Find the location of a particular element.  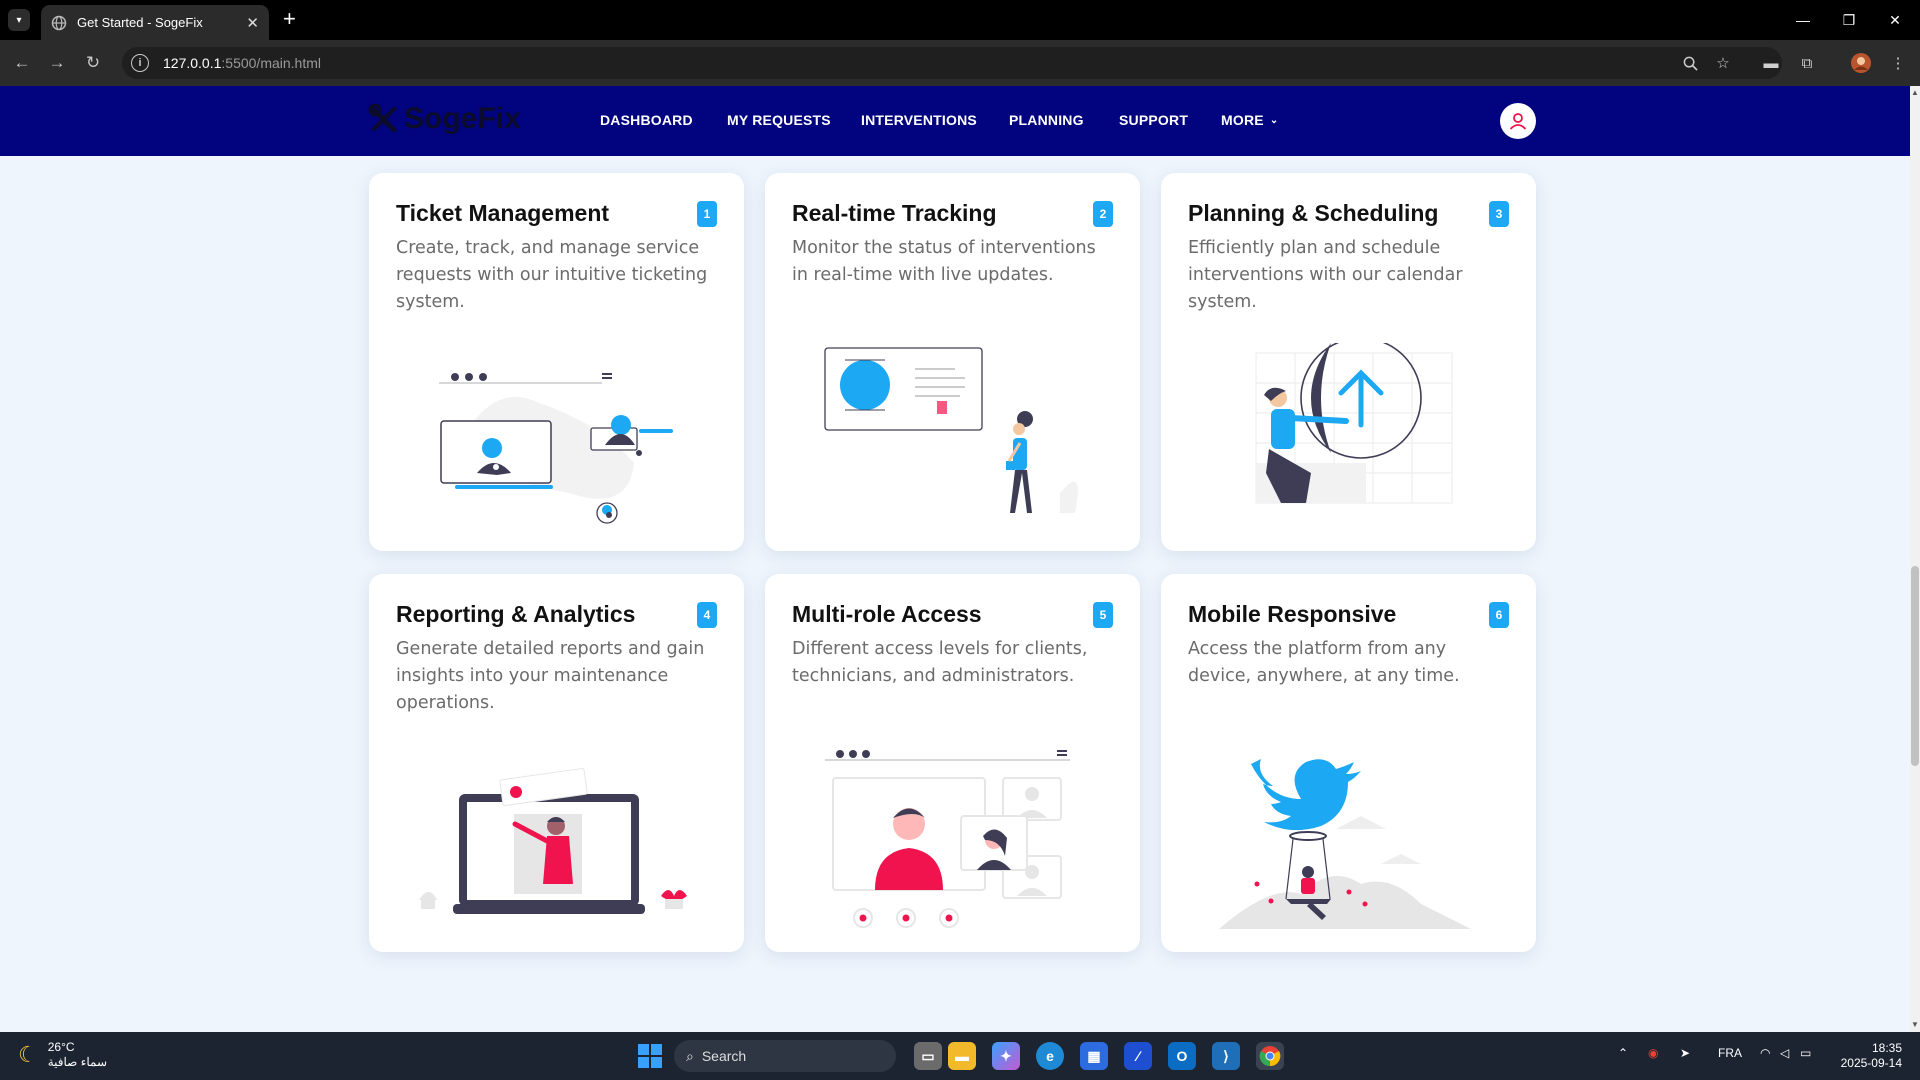

user-icon is located at coordinates (1518, 121).